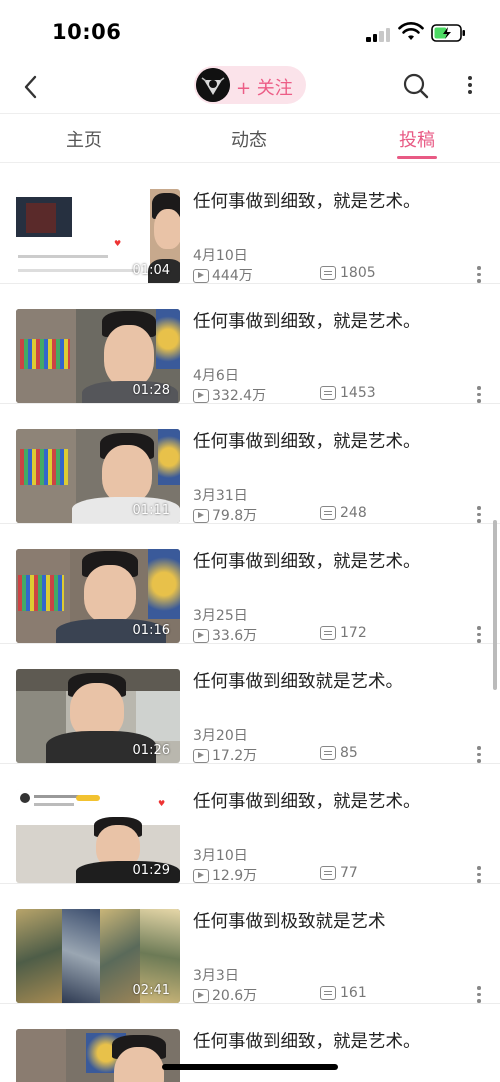  What do you see at coordinates (151, 870) in the screenshot?
I see `video-duration: 01:29` at bounding box center [151, 870].